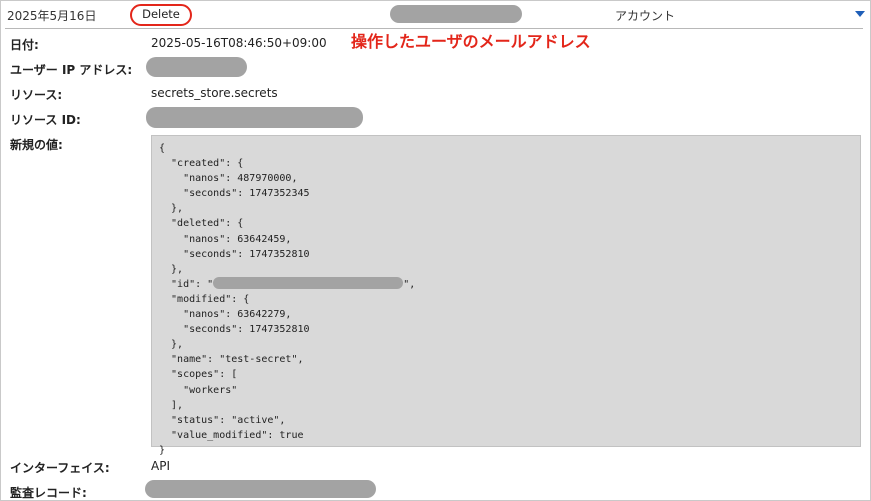 The width and height of the screenshot is (871, 501). I want to click on json-line: "scopes": [, so click(198, 375).